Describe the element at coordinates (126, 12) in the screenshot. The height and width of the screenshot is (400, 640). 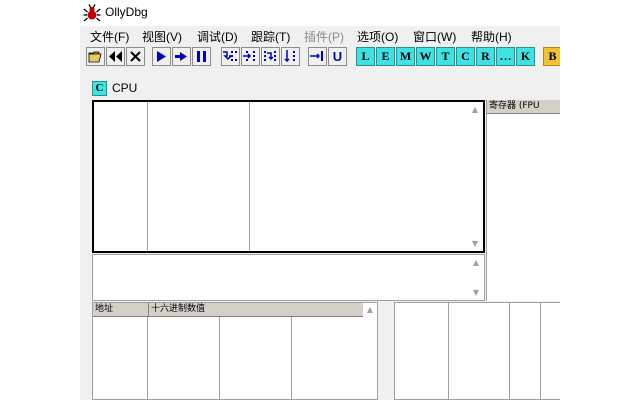
I see `window-title: OllyDbg` at that location.